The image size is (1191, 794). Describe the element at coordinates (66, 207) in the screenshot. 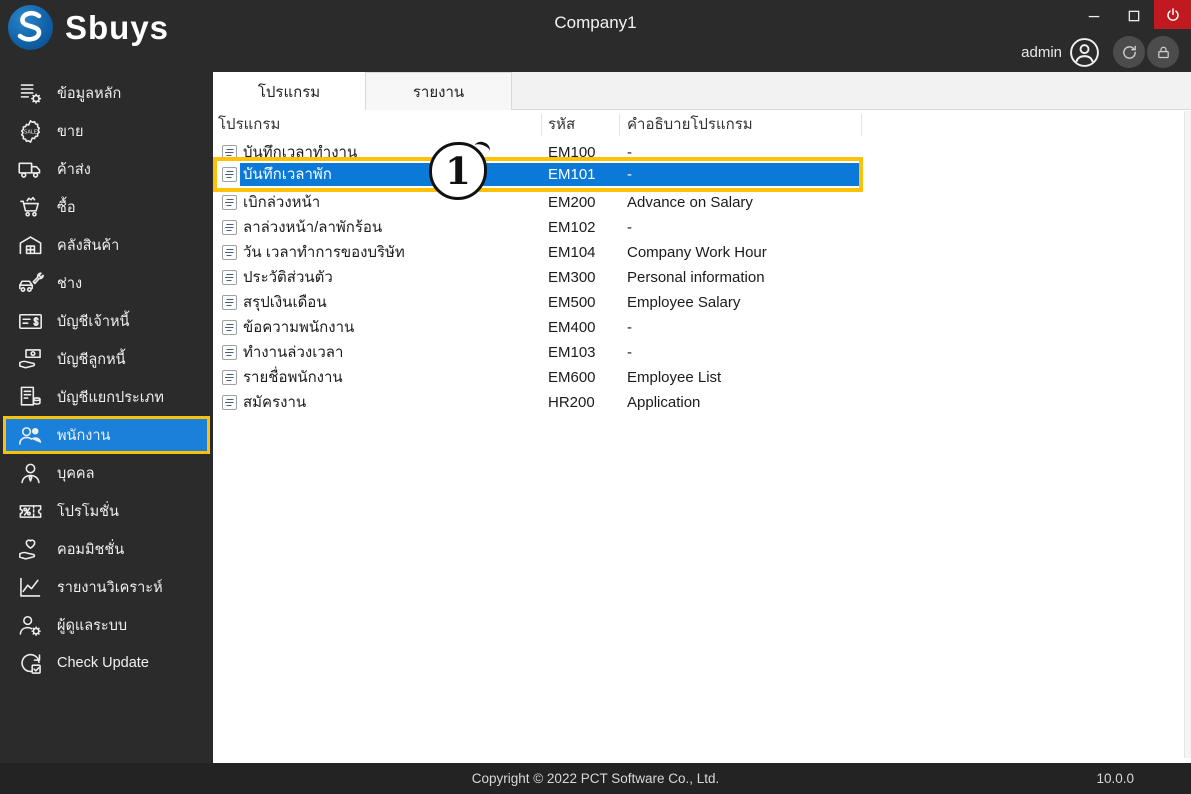

I see `sidebar-item-label: ซื้อ` at that location.